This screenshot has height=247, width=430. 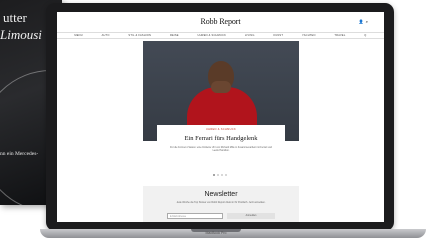 I want to click on nav-item-reise: REISE, so click(x=174, y=35).